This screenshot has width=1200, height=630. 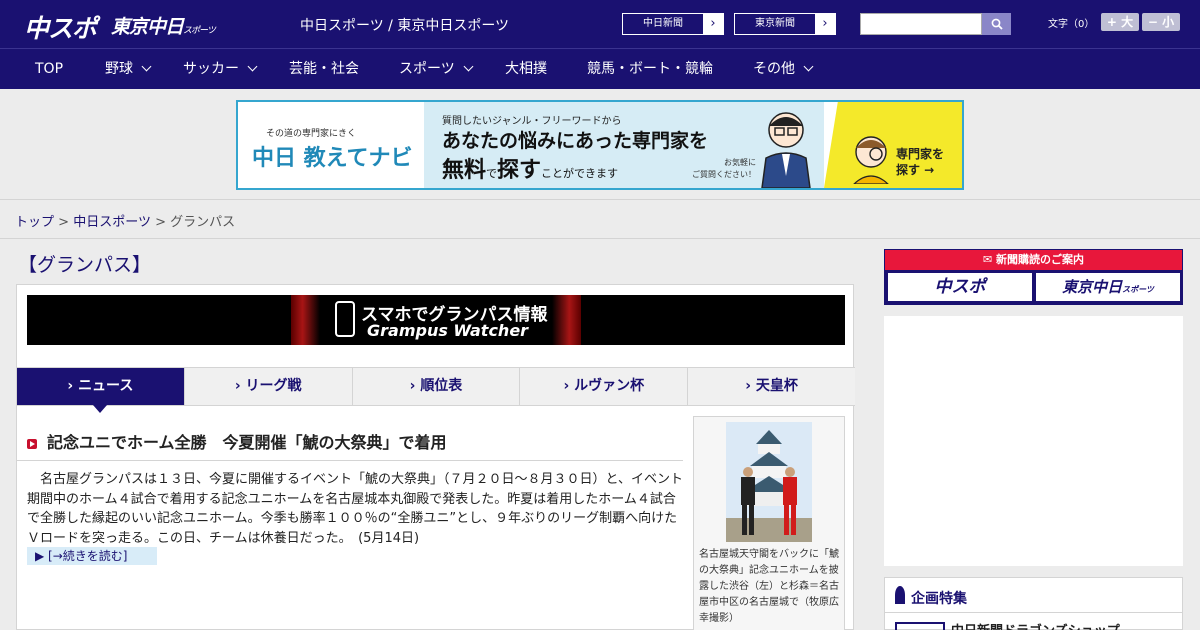 I want to click on site-title: 中日スポーツ / 東京中日スポーツ, so click(x=405, y=26).